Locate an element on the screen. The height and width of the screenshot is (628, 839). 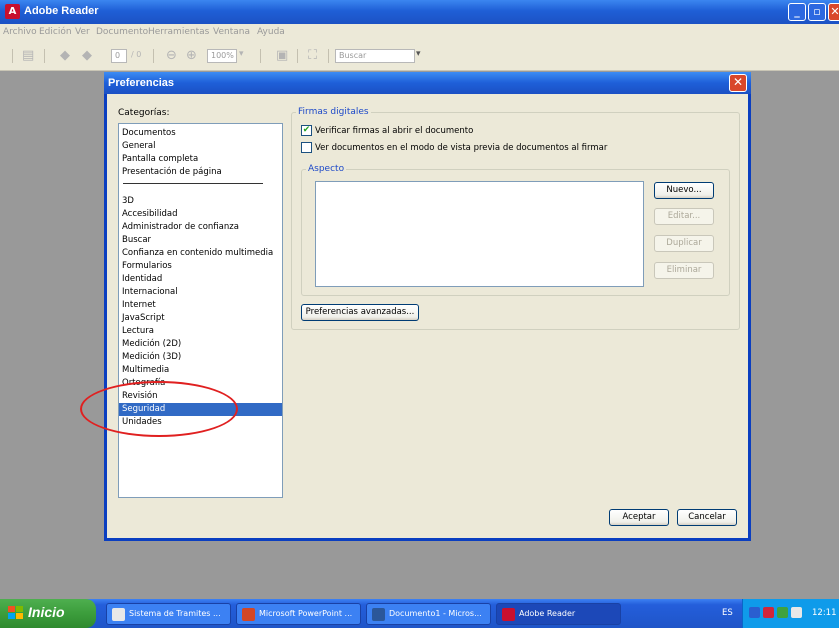
language-indicator: ES is located at coordinates (727, 613).